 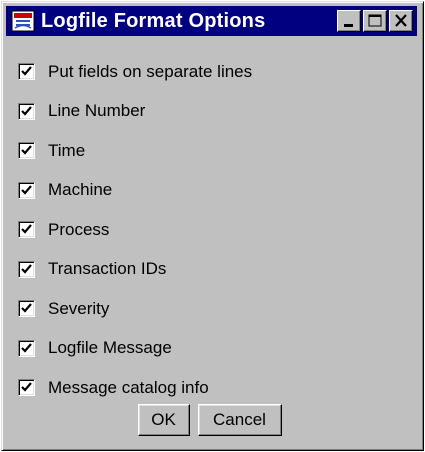 I want to click on app-icon, so click(x=23, y=21).